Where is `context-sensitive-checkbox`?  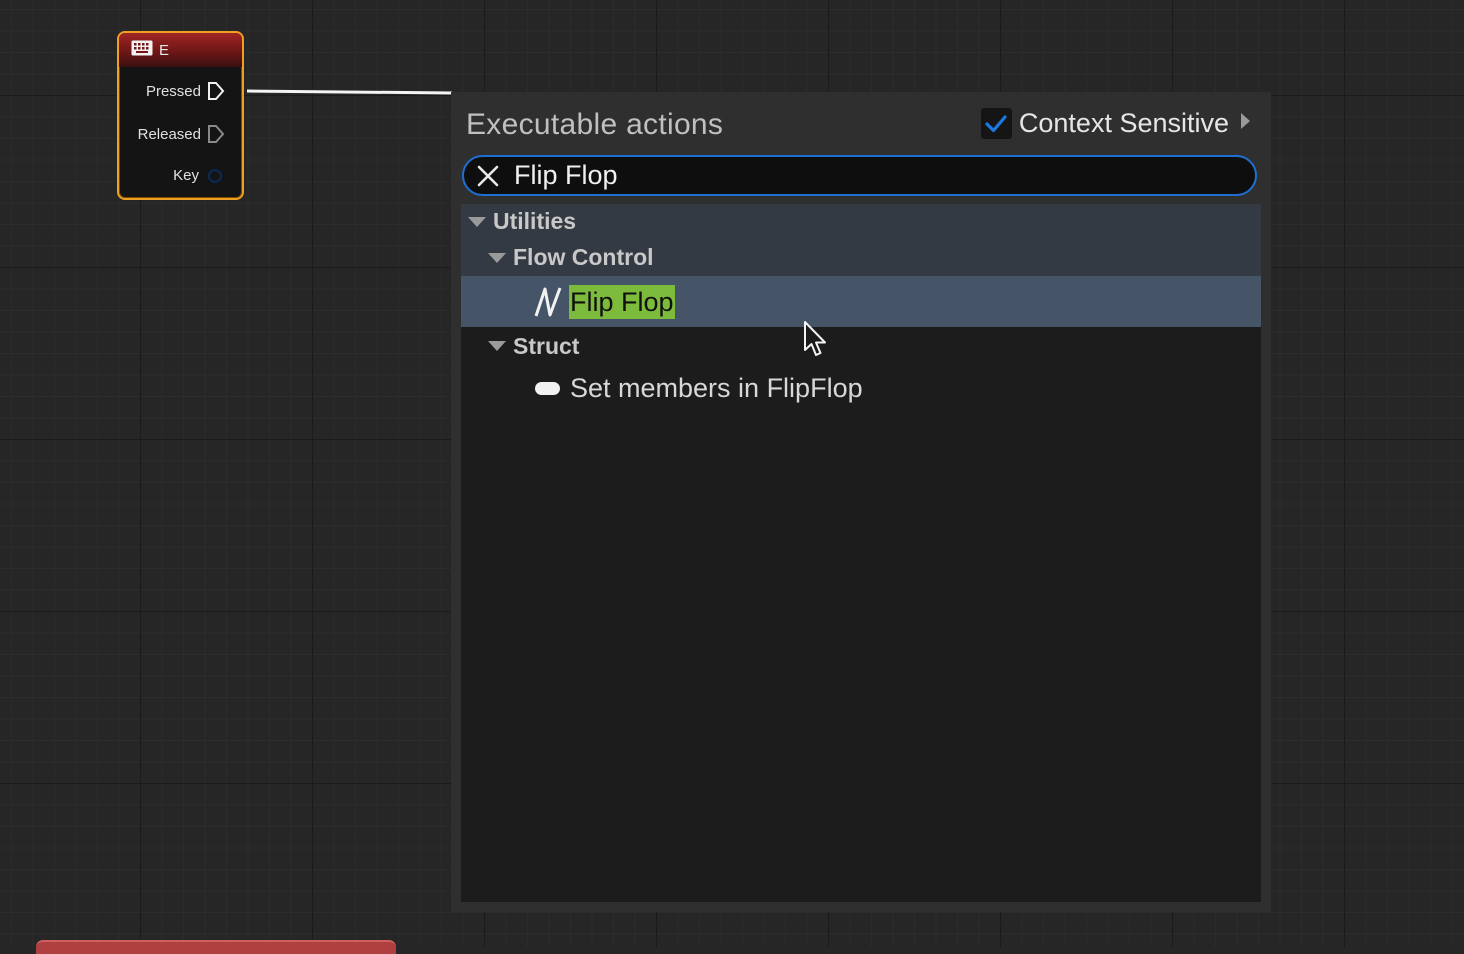
context-sensitive-checkbox is located at coordinates (996, 123).